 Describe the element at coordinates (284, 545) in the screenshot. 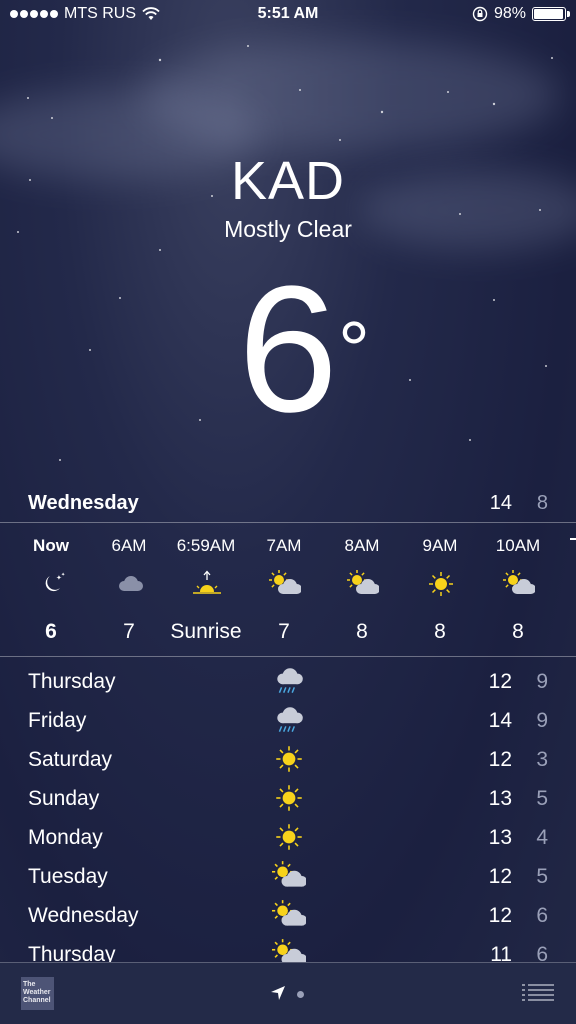

I see `hourly-time: 7AM` at that location.